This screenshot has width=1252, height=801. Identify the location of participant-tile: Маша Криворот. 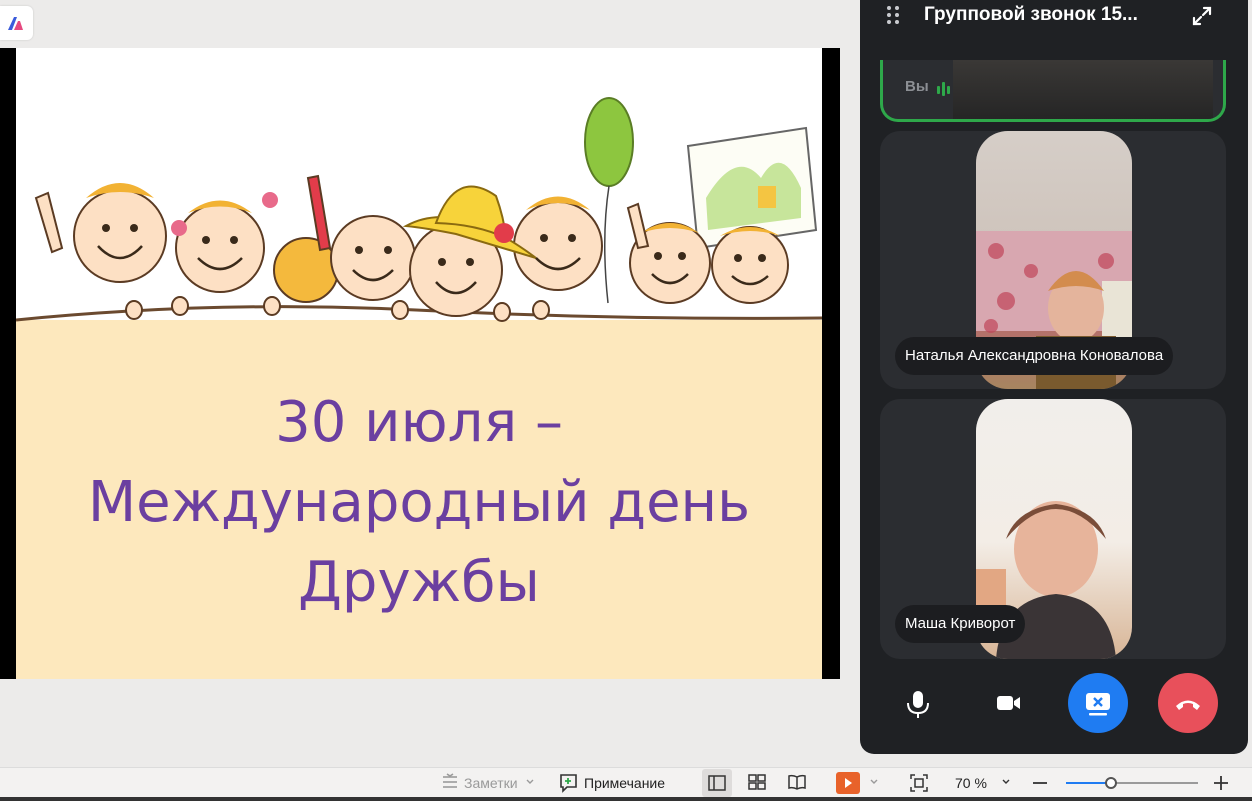
(1053, 529).